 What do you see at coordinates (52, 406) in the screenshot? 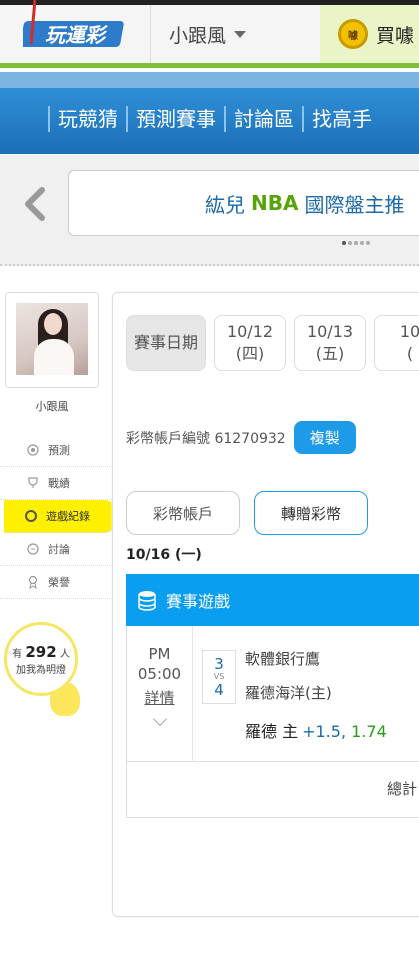
I see `profile-user-name: 小跟風` at bounding box center [52, 406].